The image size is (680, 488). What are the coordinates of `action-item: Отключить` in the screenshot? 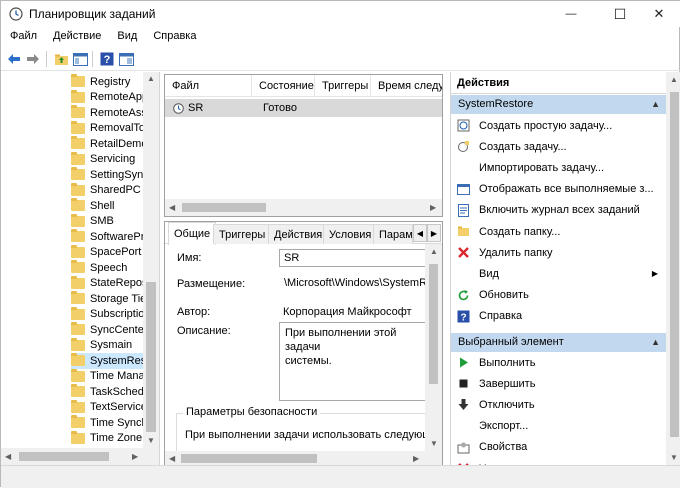 It's located at (558, 404).